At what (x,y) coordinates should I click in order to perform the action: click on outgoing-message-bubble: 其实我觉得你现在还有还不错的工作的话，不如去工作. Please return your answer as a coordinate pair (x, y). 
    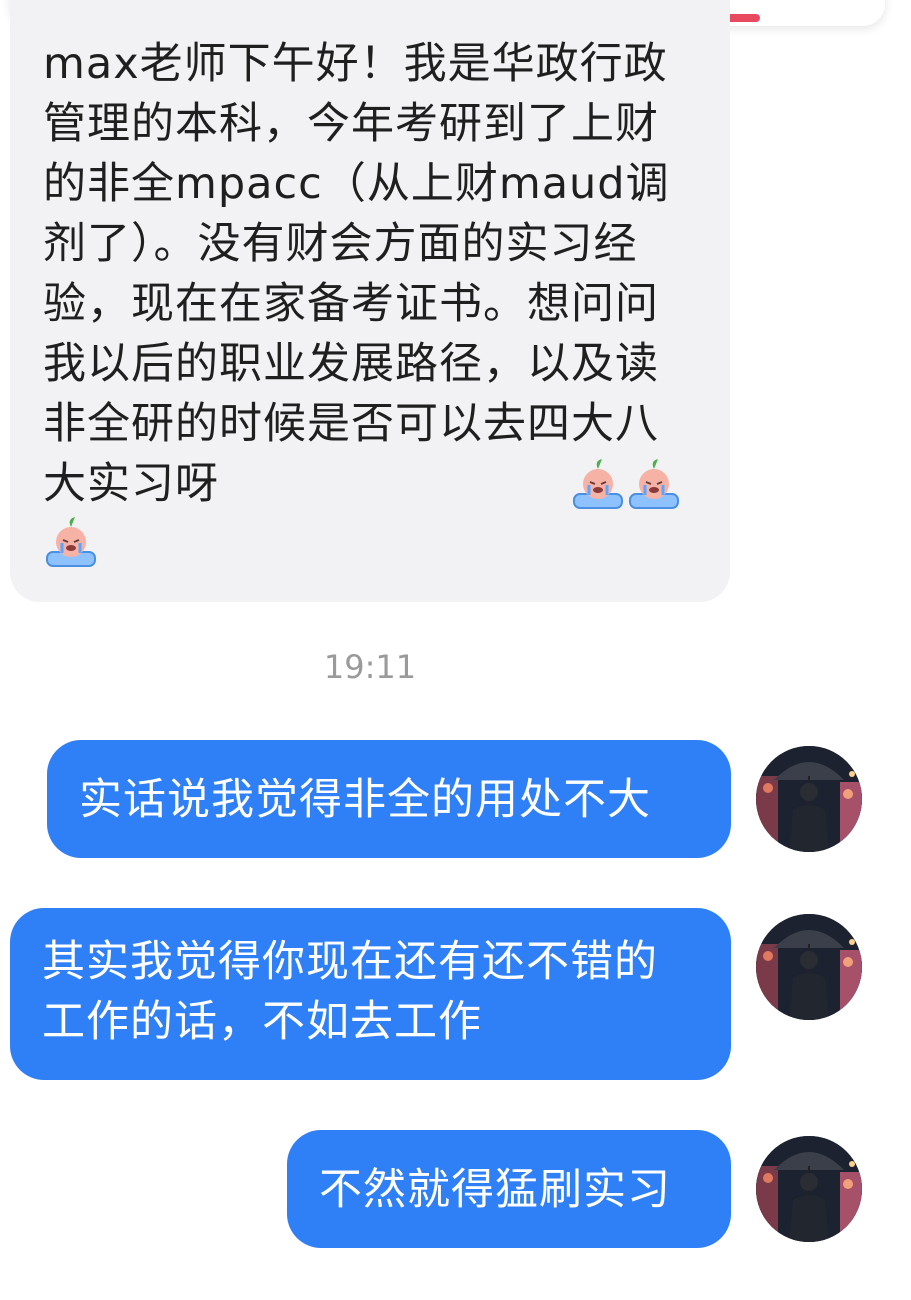
    Looking at the image, I should click on (370, 994).